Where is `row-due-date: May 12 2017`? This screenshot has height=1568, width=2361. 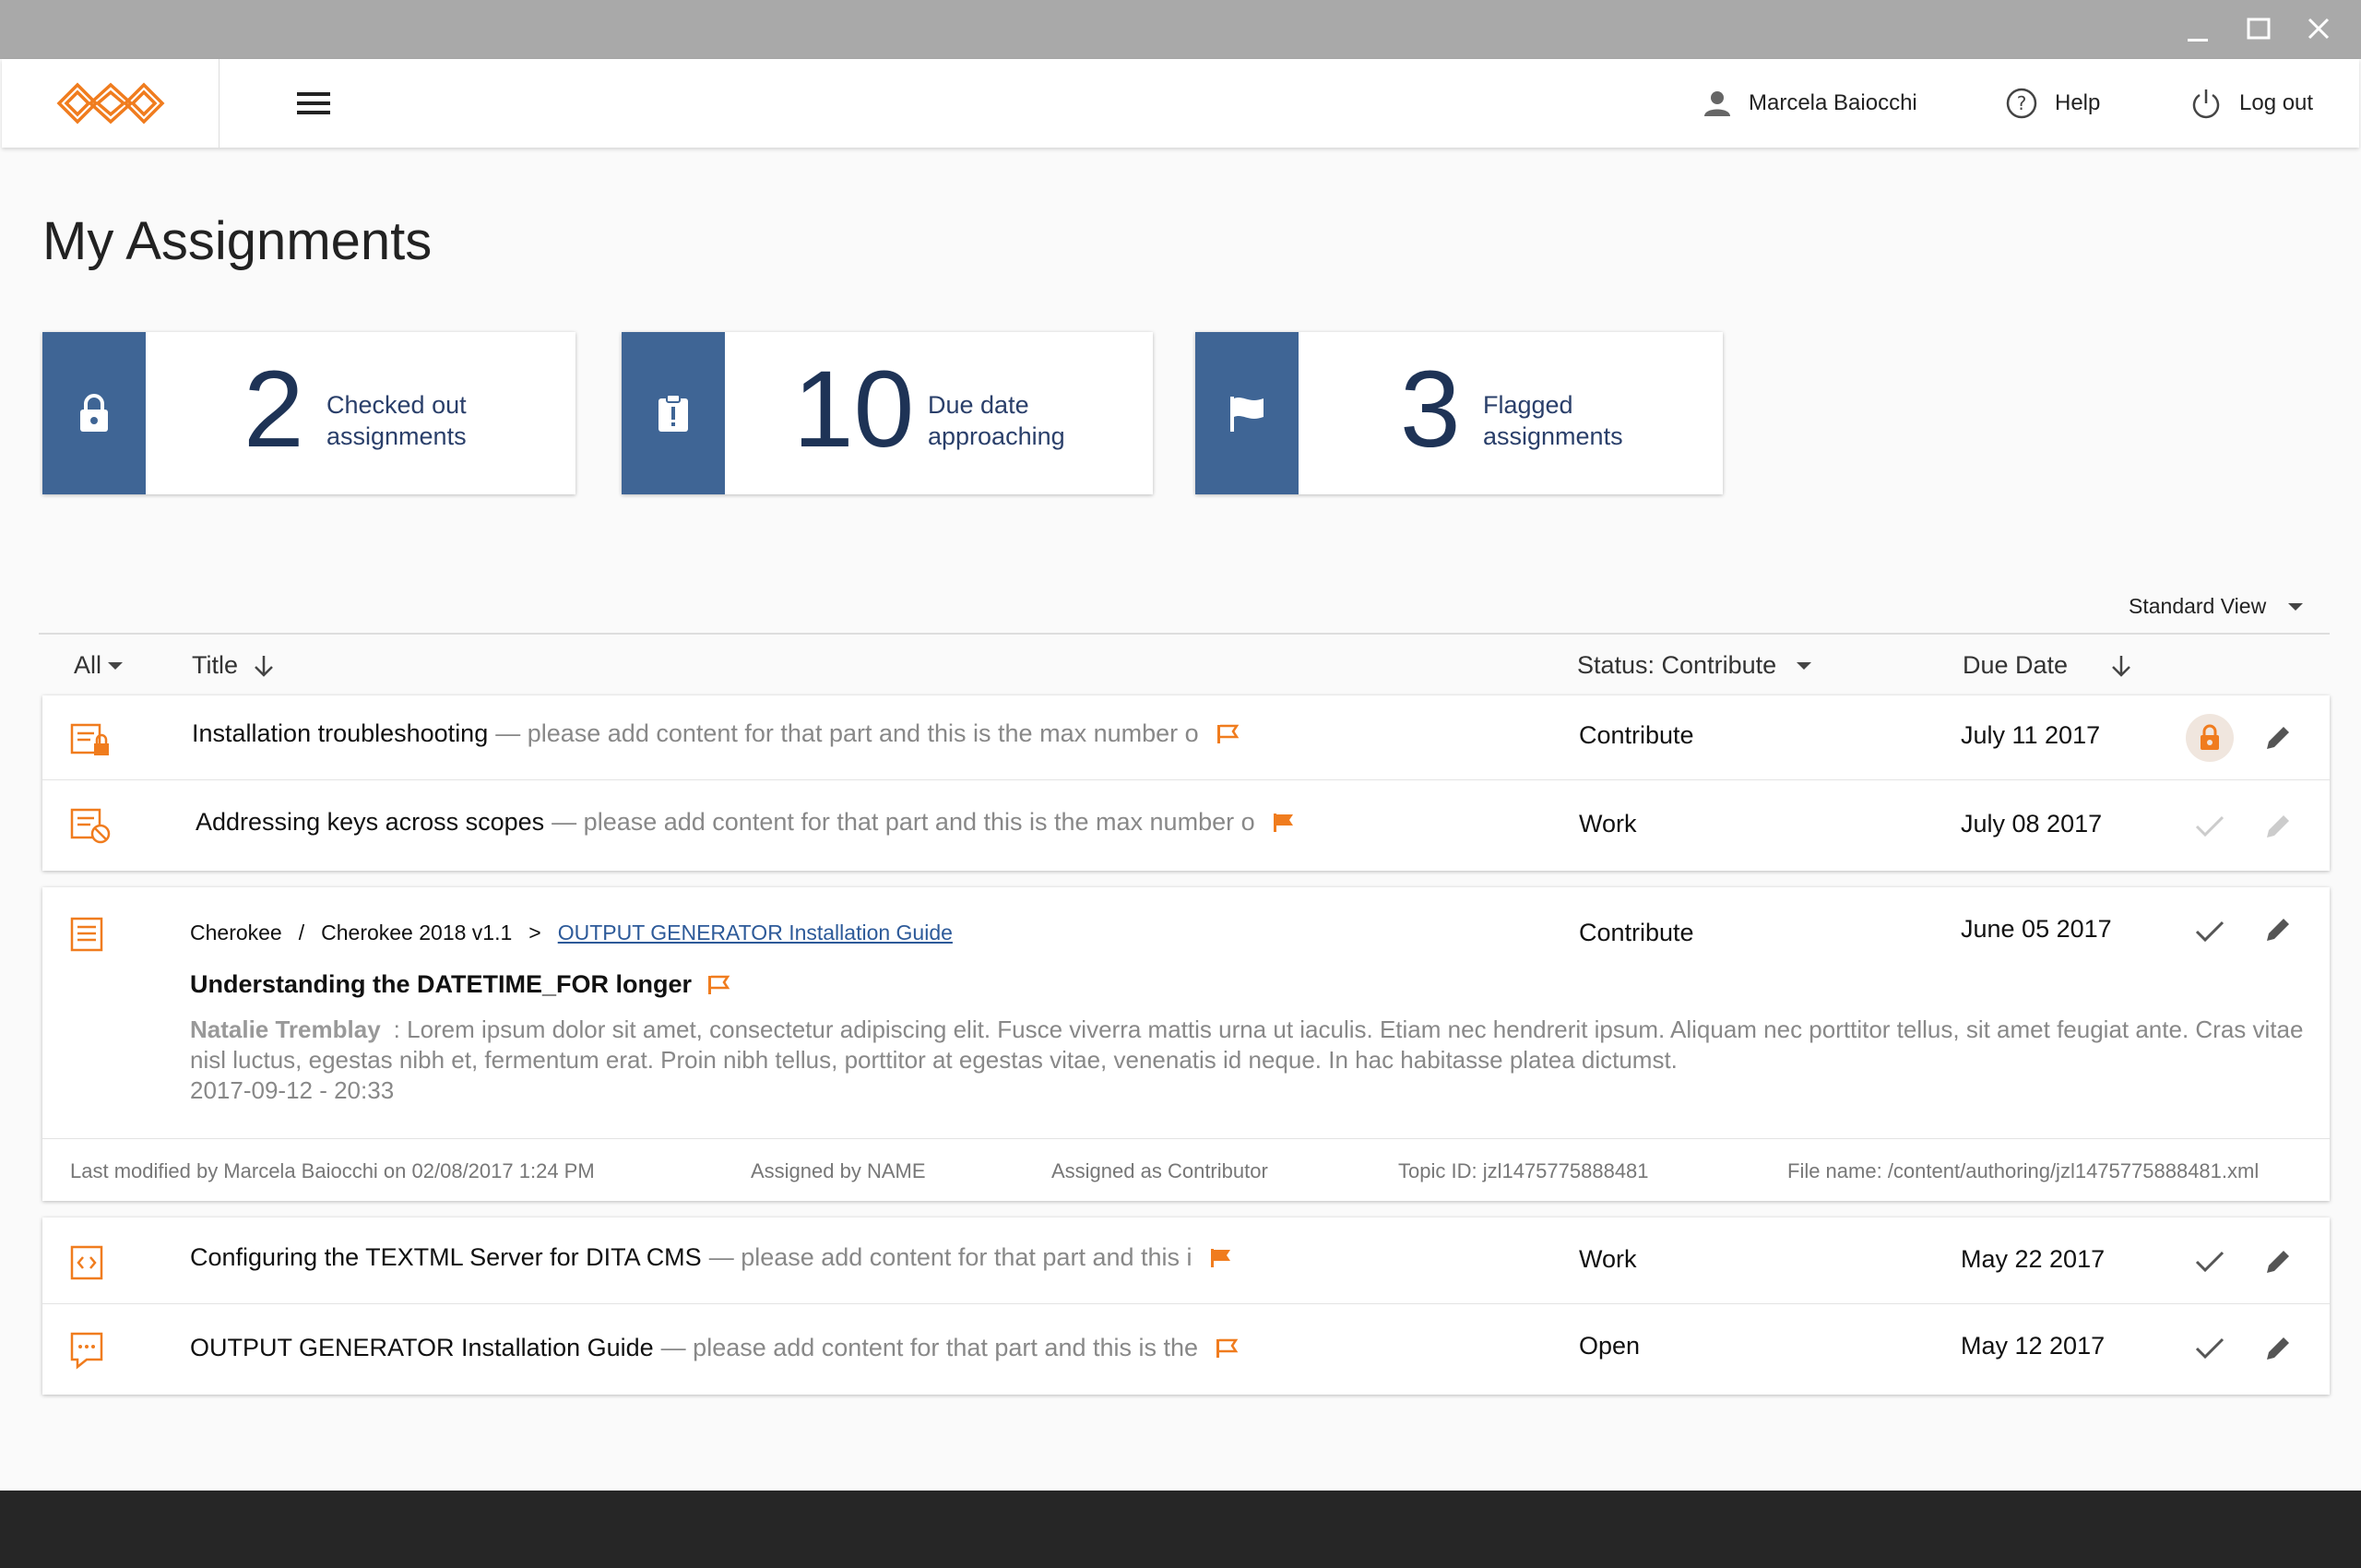 row-due-date: May 12 2017 is located at coordinates (2033, 1346).